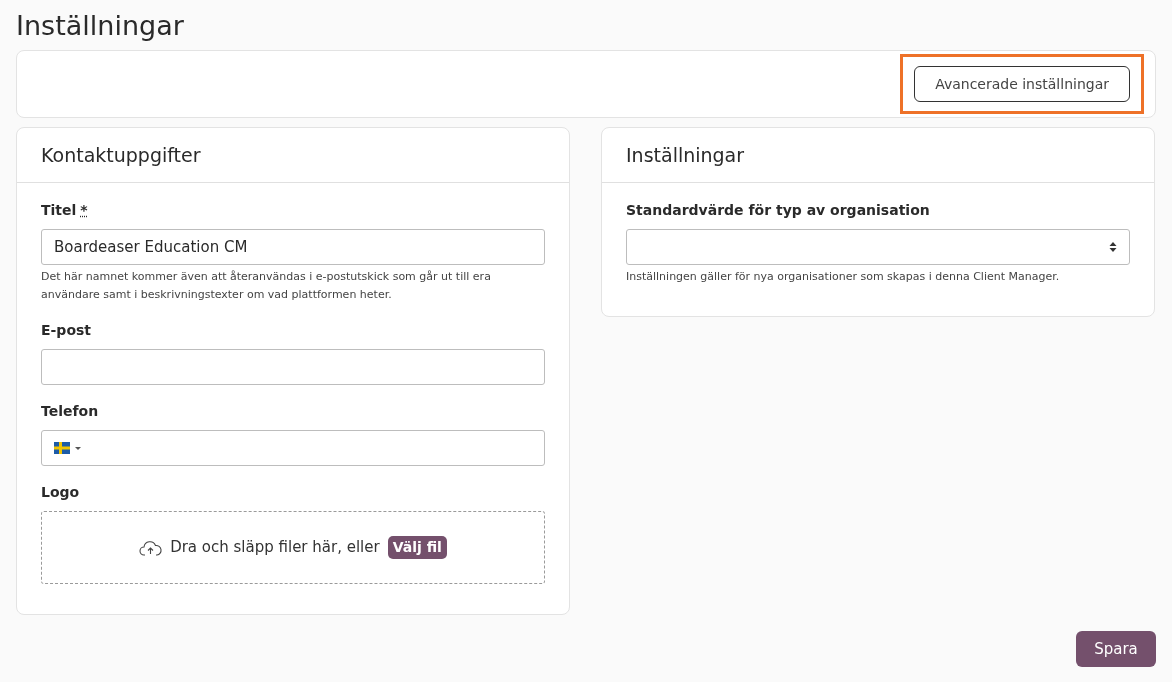  I want to click on field-label: Titel, so click(59, 210).